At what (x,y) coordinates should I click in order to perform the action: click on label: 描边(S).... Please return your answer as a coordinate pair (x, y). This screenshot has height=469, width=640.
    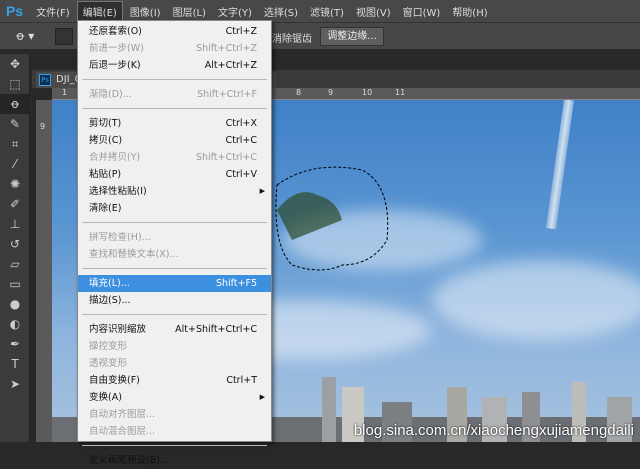
    Looking at the image, I should click on (110, 300).